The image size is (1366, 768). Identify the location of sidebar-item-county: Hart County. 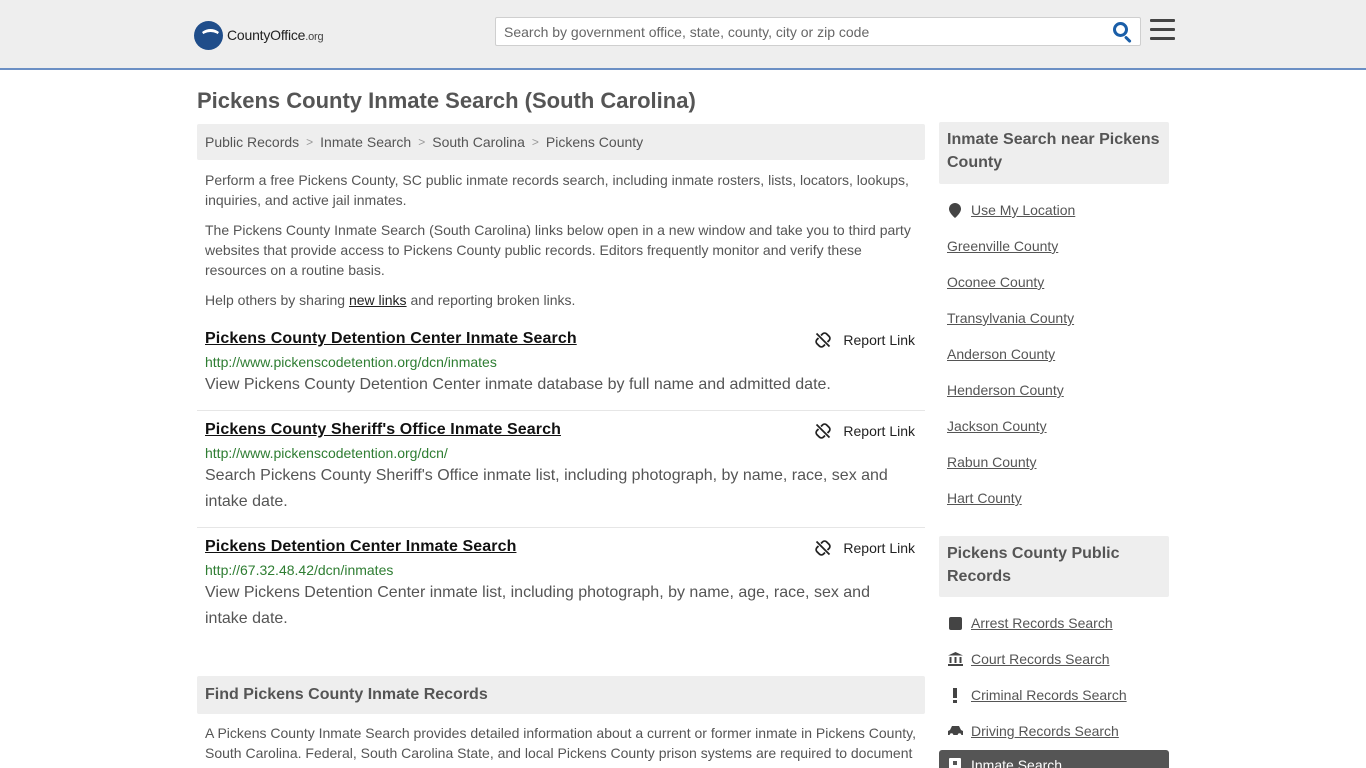
(1058, 498).